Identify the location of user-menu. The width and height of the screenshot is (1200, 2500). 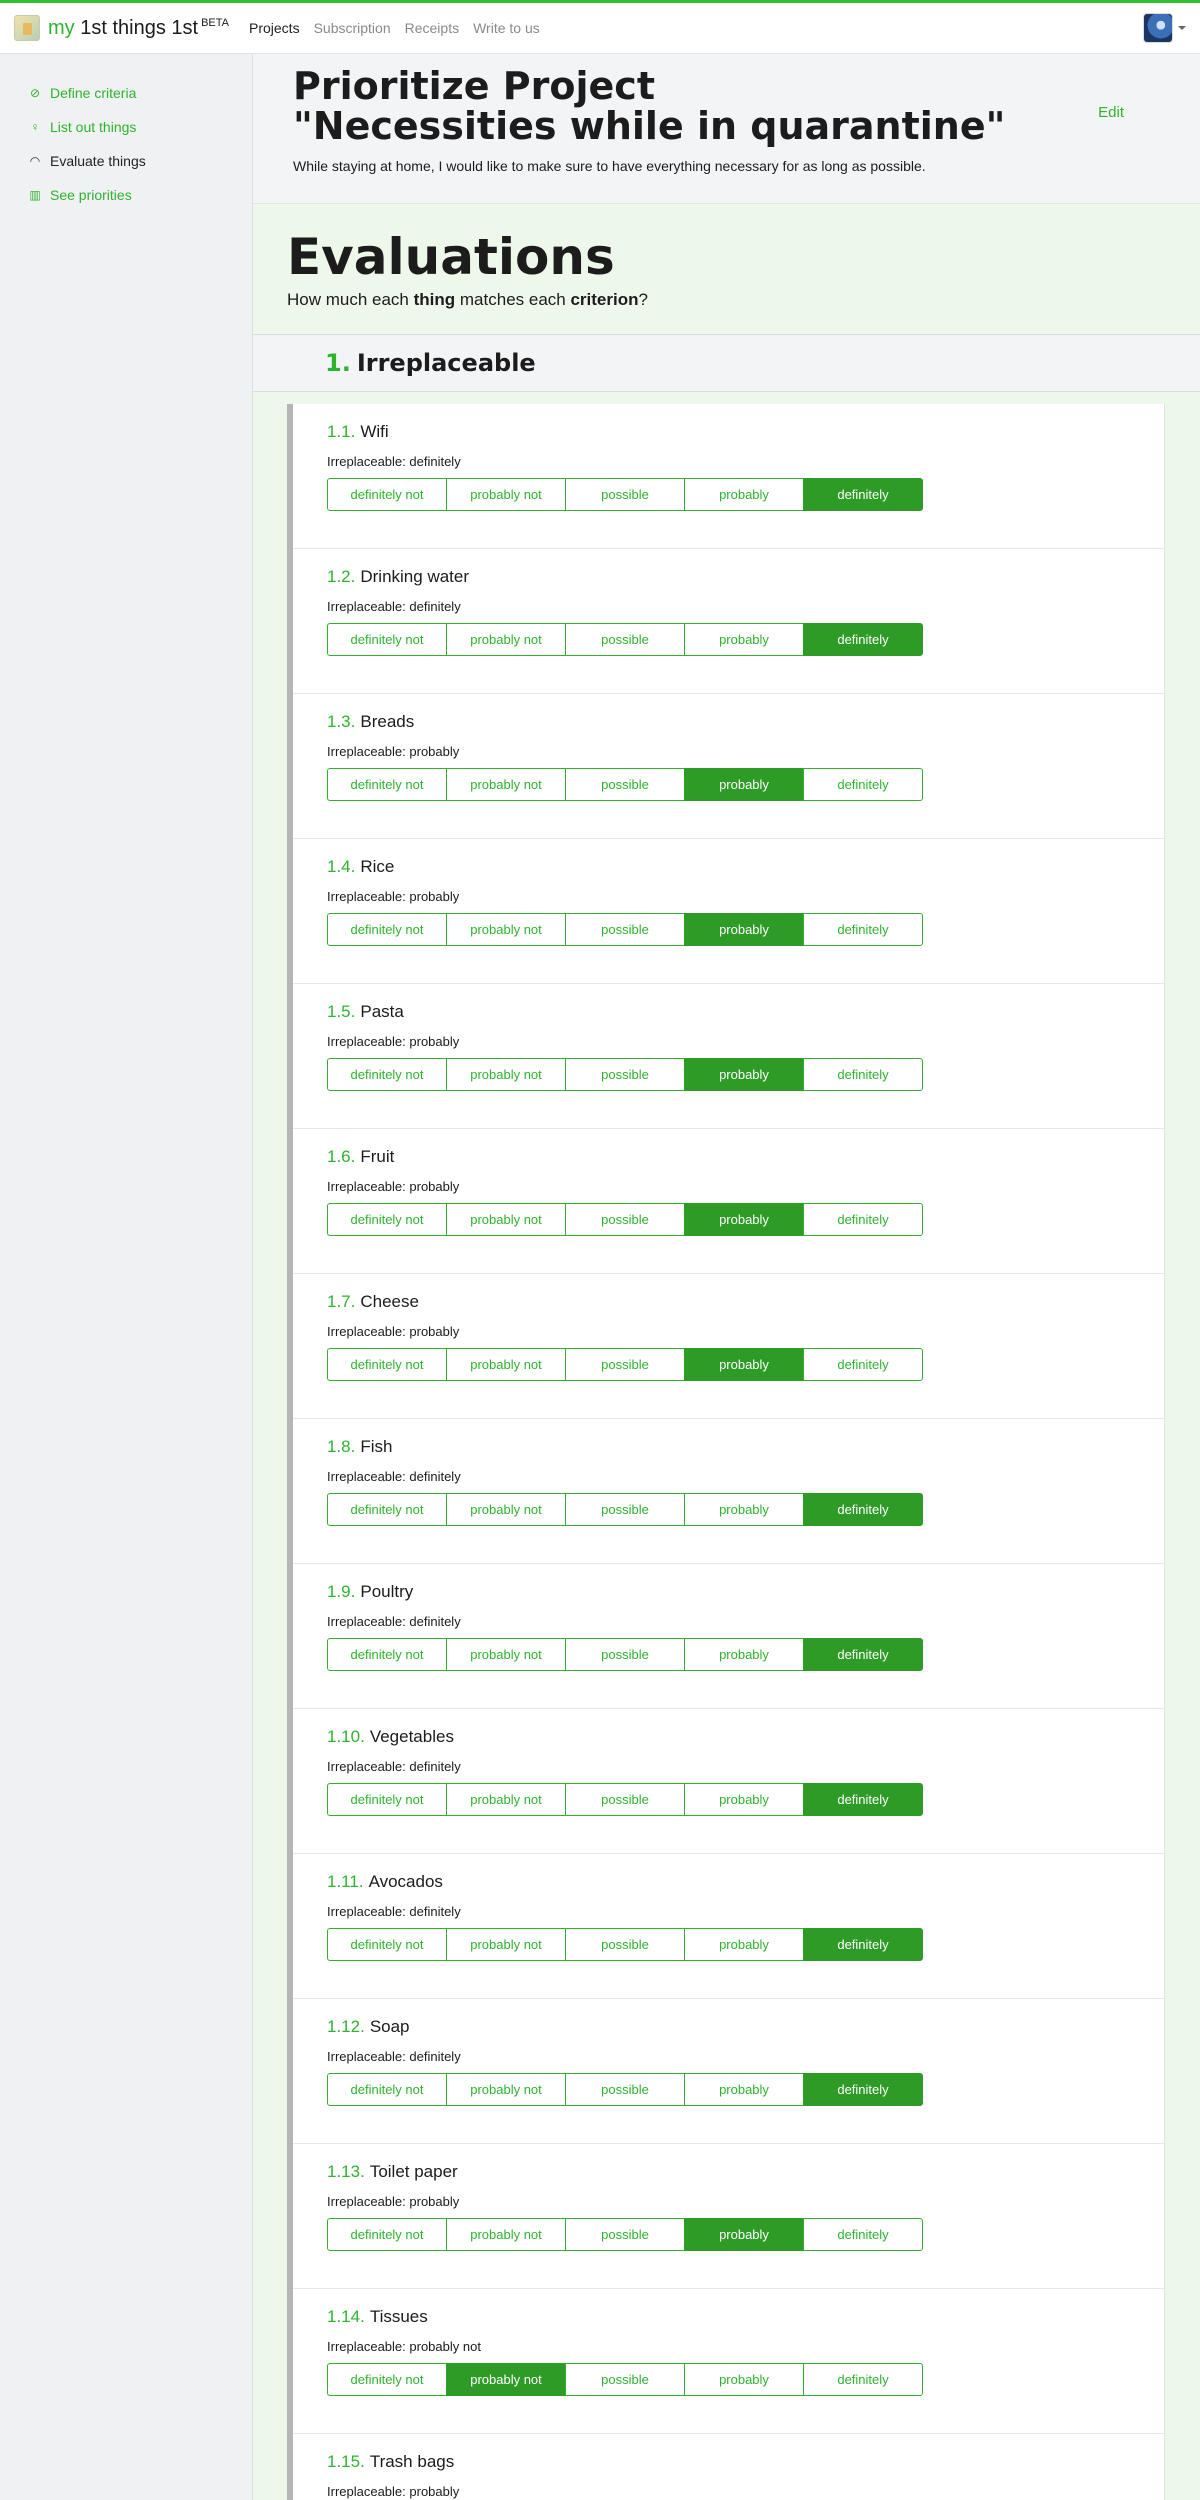
(1164, 28).